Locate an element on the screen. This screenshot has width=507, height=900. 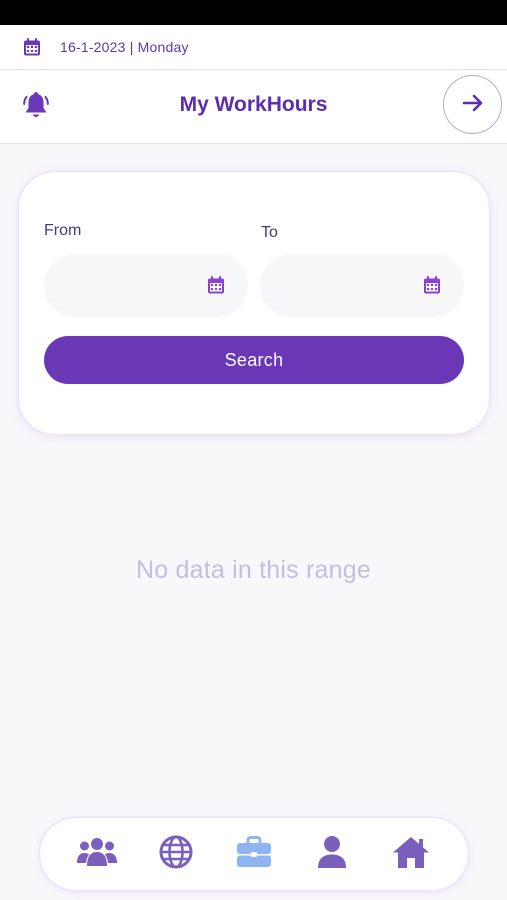
date-bar: 16-1-2023 | Monday is located at coordinates (253, 47).